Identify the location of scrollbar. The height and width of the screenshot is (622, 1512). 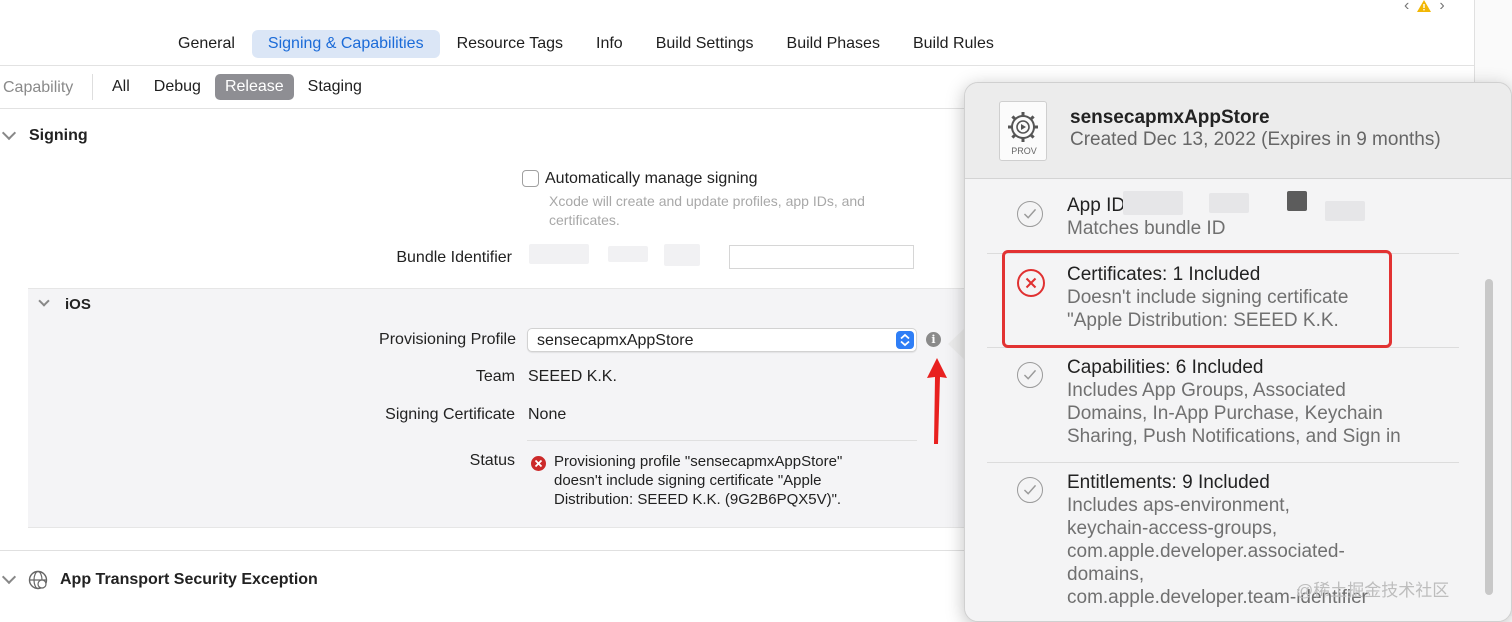
(1489, 437).